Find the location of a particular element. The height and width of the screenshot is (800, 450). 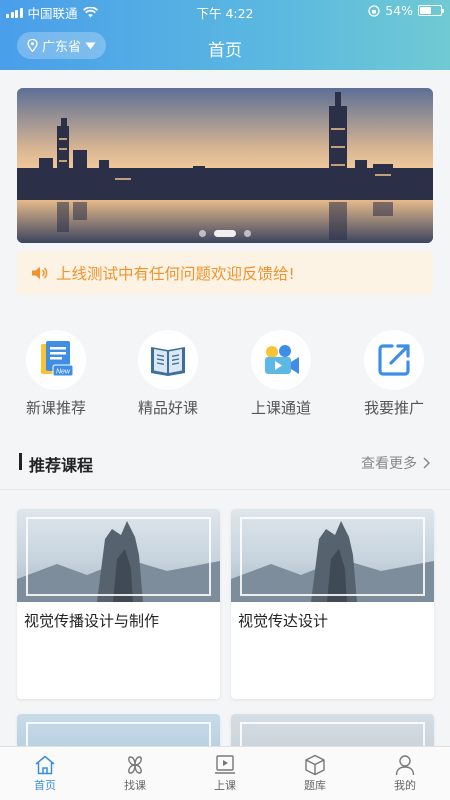

notice-text: 上线测试中有任何问题欢迎反馈给! is located at coordinates (175, 274).